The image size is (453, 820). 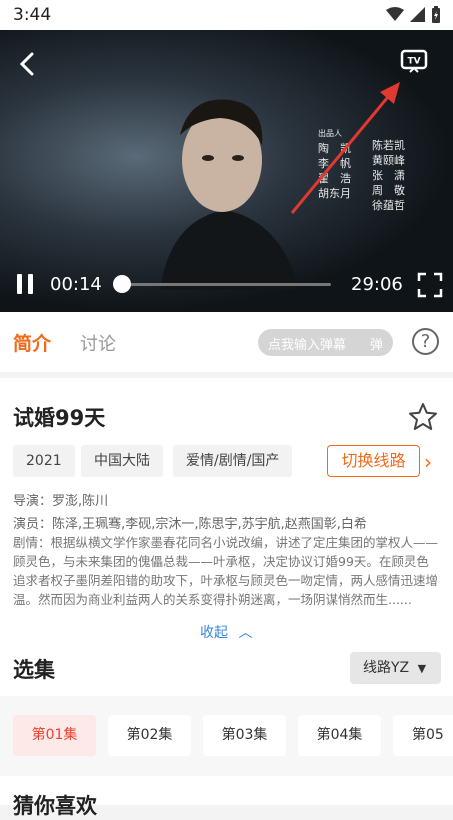 I want to click on tv-cast-icon: TV, so click(x=414, y=62).